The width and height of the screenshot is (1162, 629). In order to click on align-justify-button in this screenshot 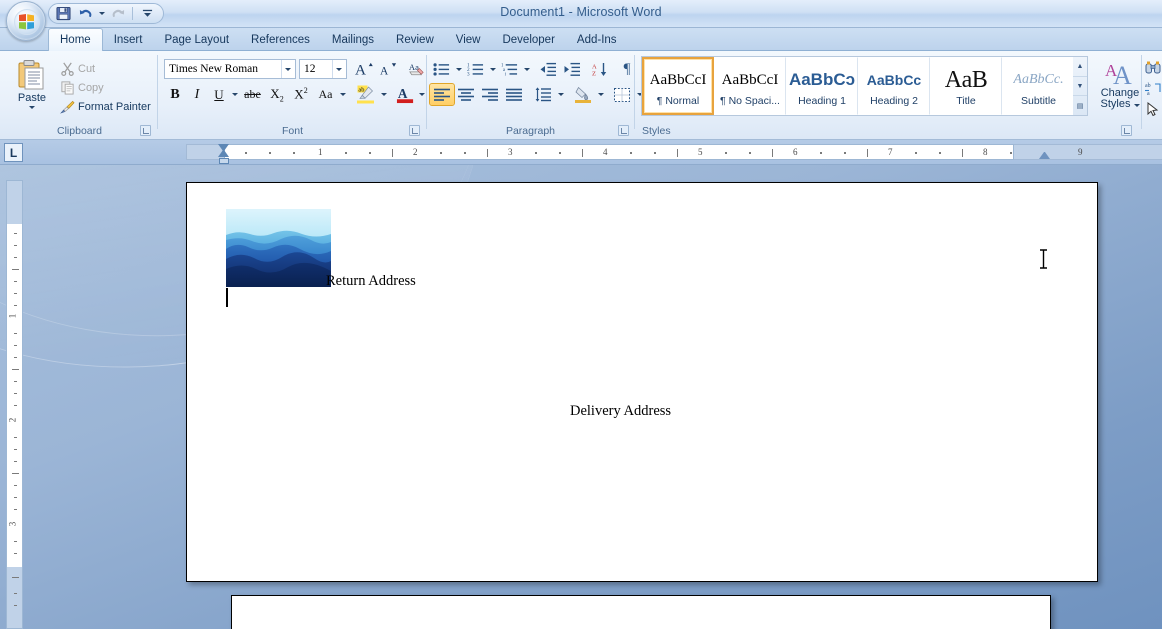, I will do `click(514, 94)`.